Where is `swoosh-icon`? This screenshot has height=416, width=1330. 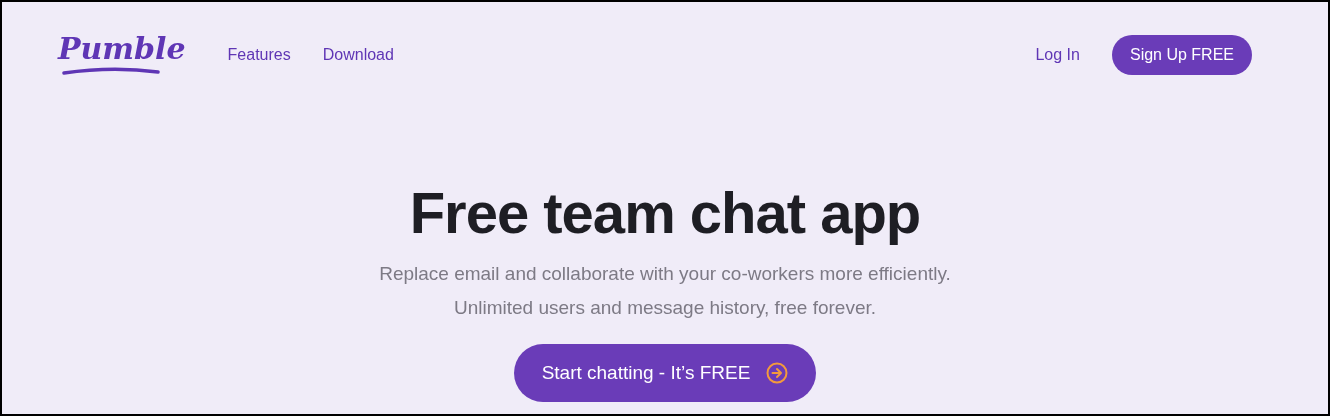
swoosh-icon is located at coordinates (111, 71).